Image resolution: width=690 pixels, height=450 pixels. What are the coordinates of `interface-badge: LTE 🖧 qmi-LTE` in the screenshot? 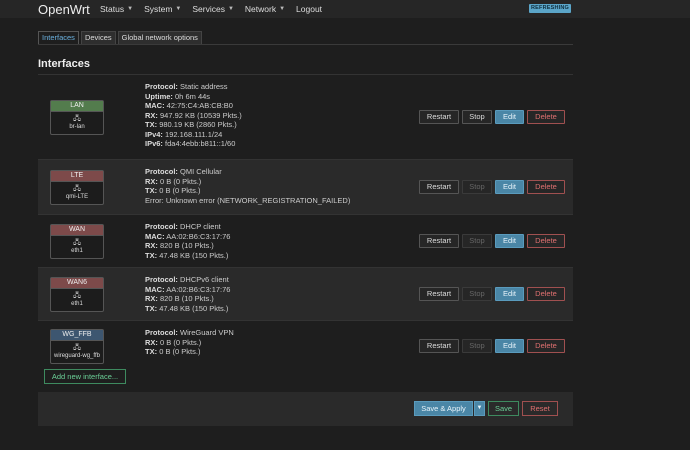 It's located at (77, 187).